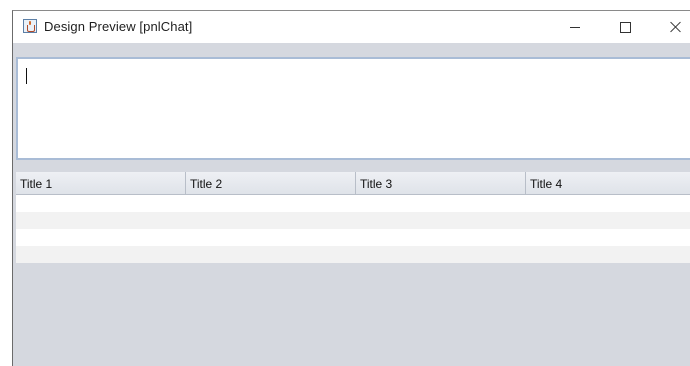  What do you see at coordinates (676, 27) in the screenshot?
I see `close-icon` at bounding box center [676, 27].